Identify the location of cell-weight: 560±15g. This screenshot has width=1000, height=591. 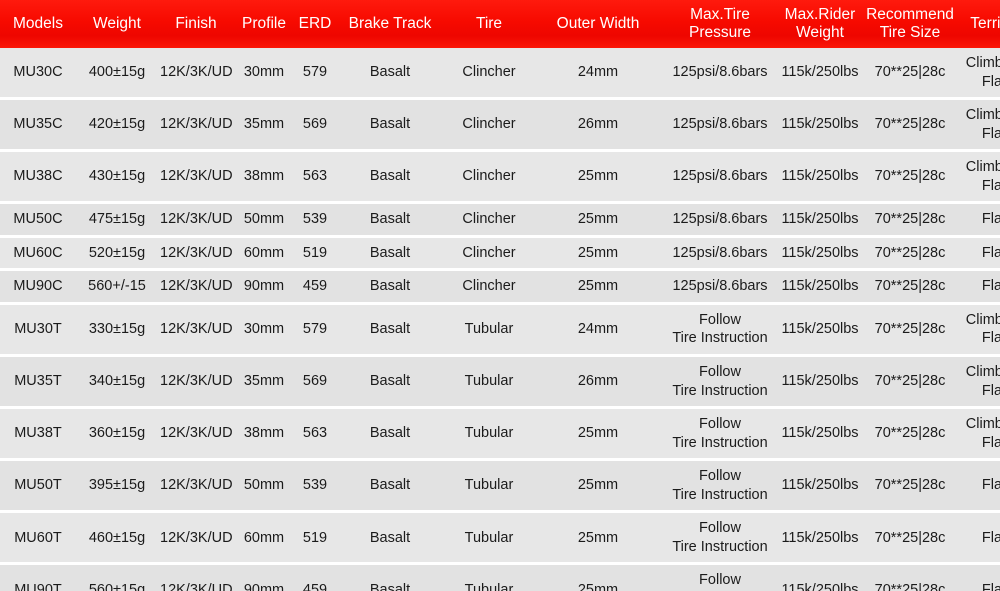
(117, 586).